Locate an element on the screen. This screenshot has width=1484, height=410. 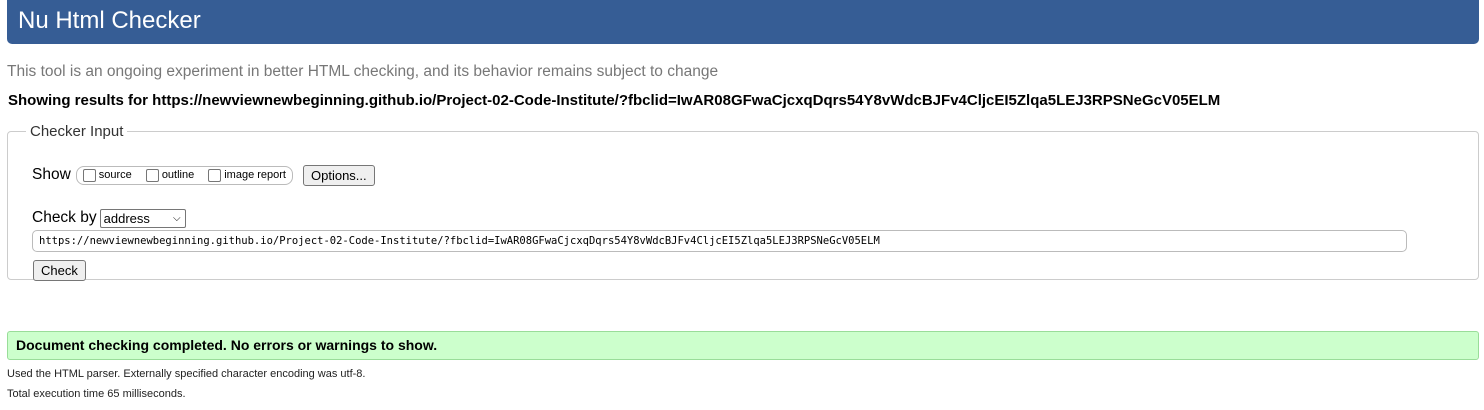
chevron-down-icon: ⌵ is located at coordinates (177, 218).